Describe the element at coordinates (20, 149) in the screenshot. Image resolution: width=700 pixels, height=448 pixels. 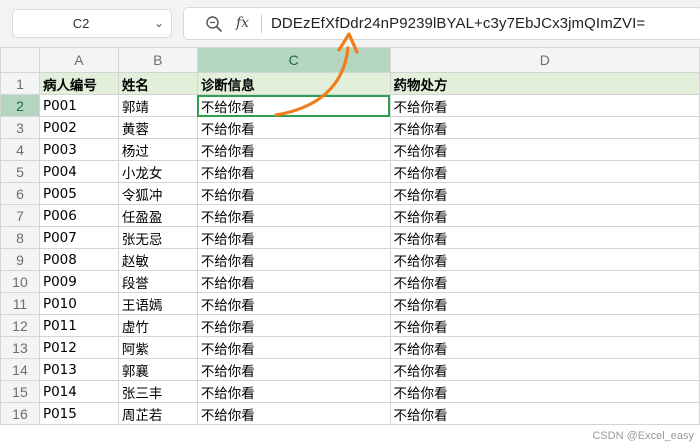
I see `row-header: 4` at that location.